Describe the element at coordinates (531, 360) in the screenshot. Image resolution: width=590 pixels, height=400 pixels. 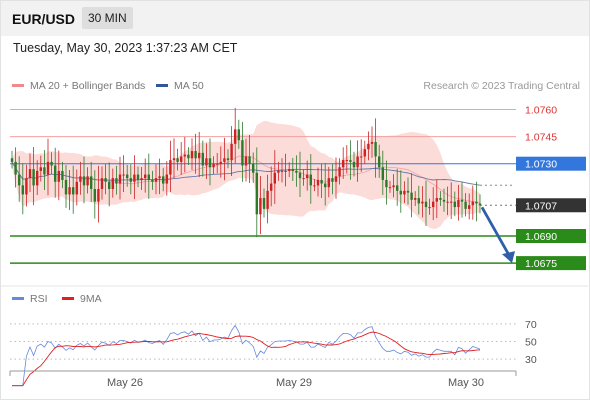
I see `rsi-tick-label-2: 30` at that location.